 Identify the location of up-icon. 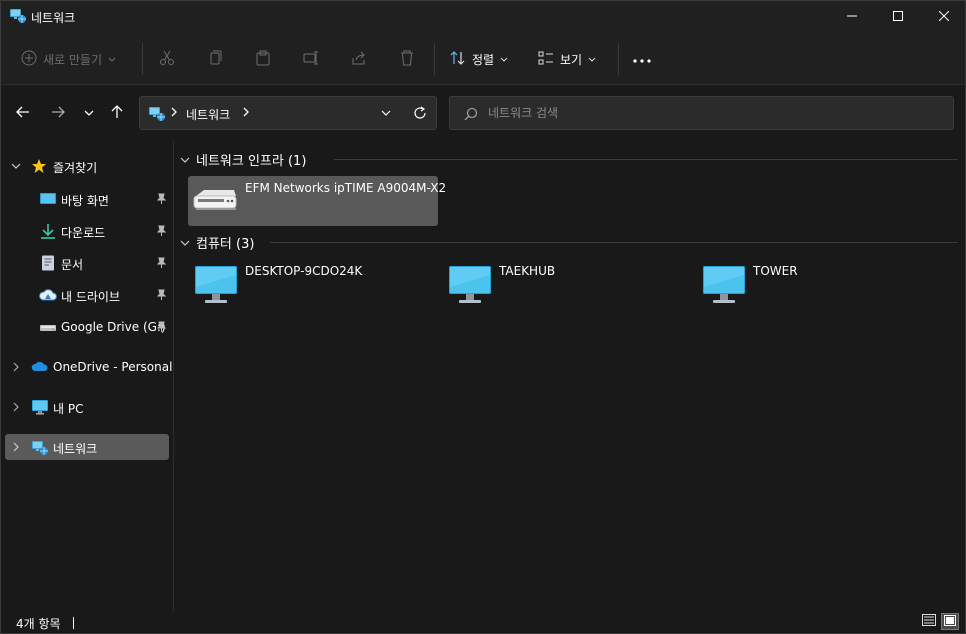
(117, 113).